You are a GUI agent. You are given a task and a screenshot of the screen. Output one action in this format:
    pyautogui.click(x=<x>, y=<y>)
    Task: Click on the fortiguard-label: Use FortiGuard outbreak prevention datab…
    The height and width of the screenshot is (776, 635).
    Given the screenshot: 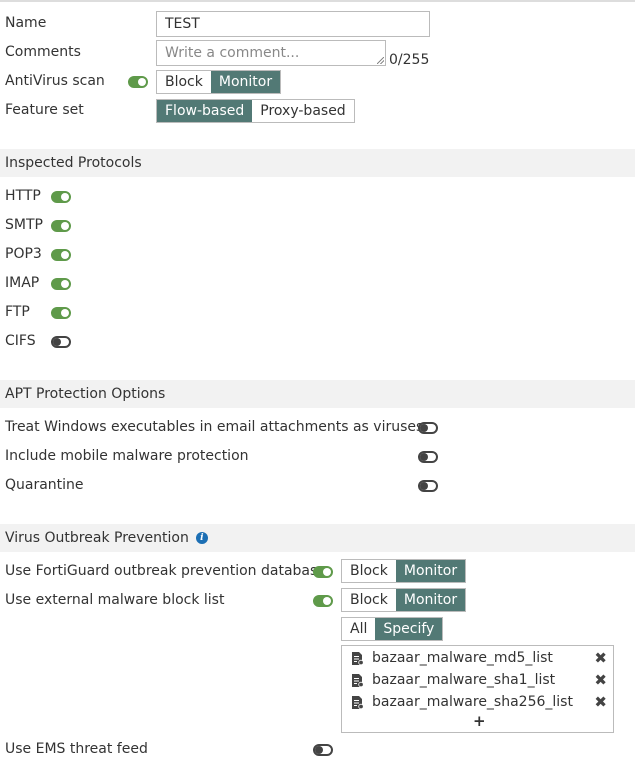 What is the action you would take?
    pyautogui.click(x=165, y=571)
    